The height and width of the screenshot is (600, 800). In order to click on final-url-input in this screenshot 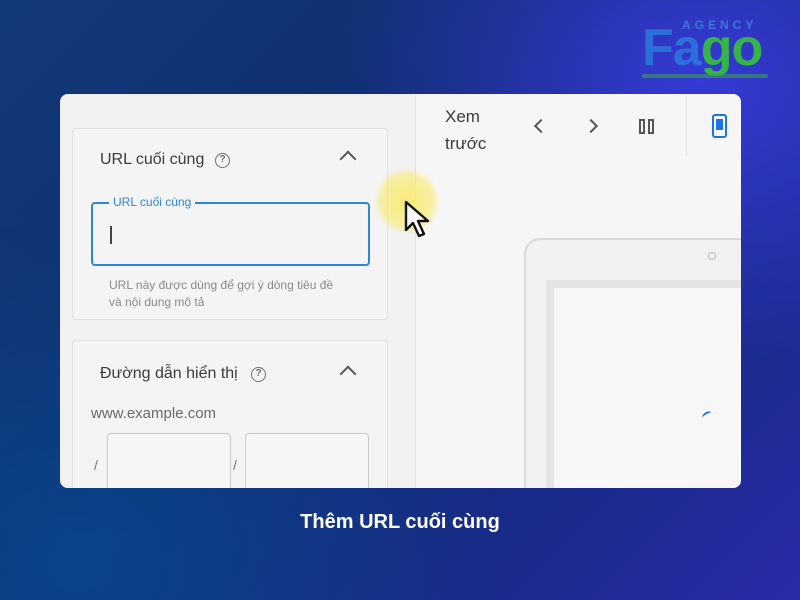, I will do `click(227, 233)`.